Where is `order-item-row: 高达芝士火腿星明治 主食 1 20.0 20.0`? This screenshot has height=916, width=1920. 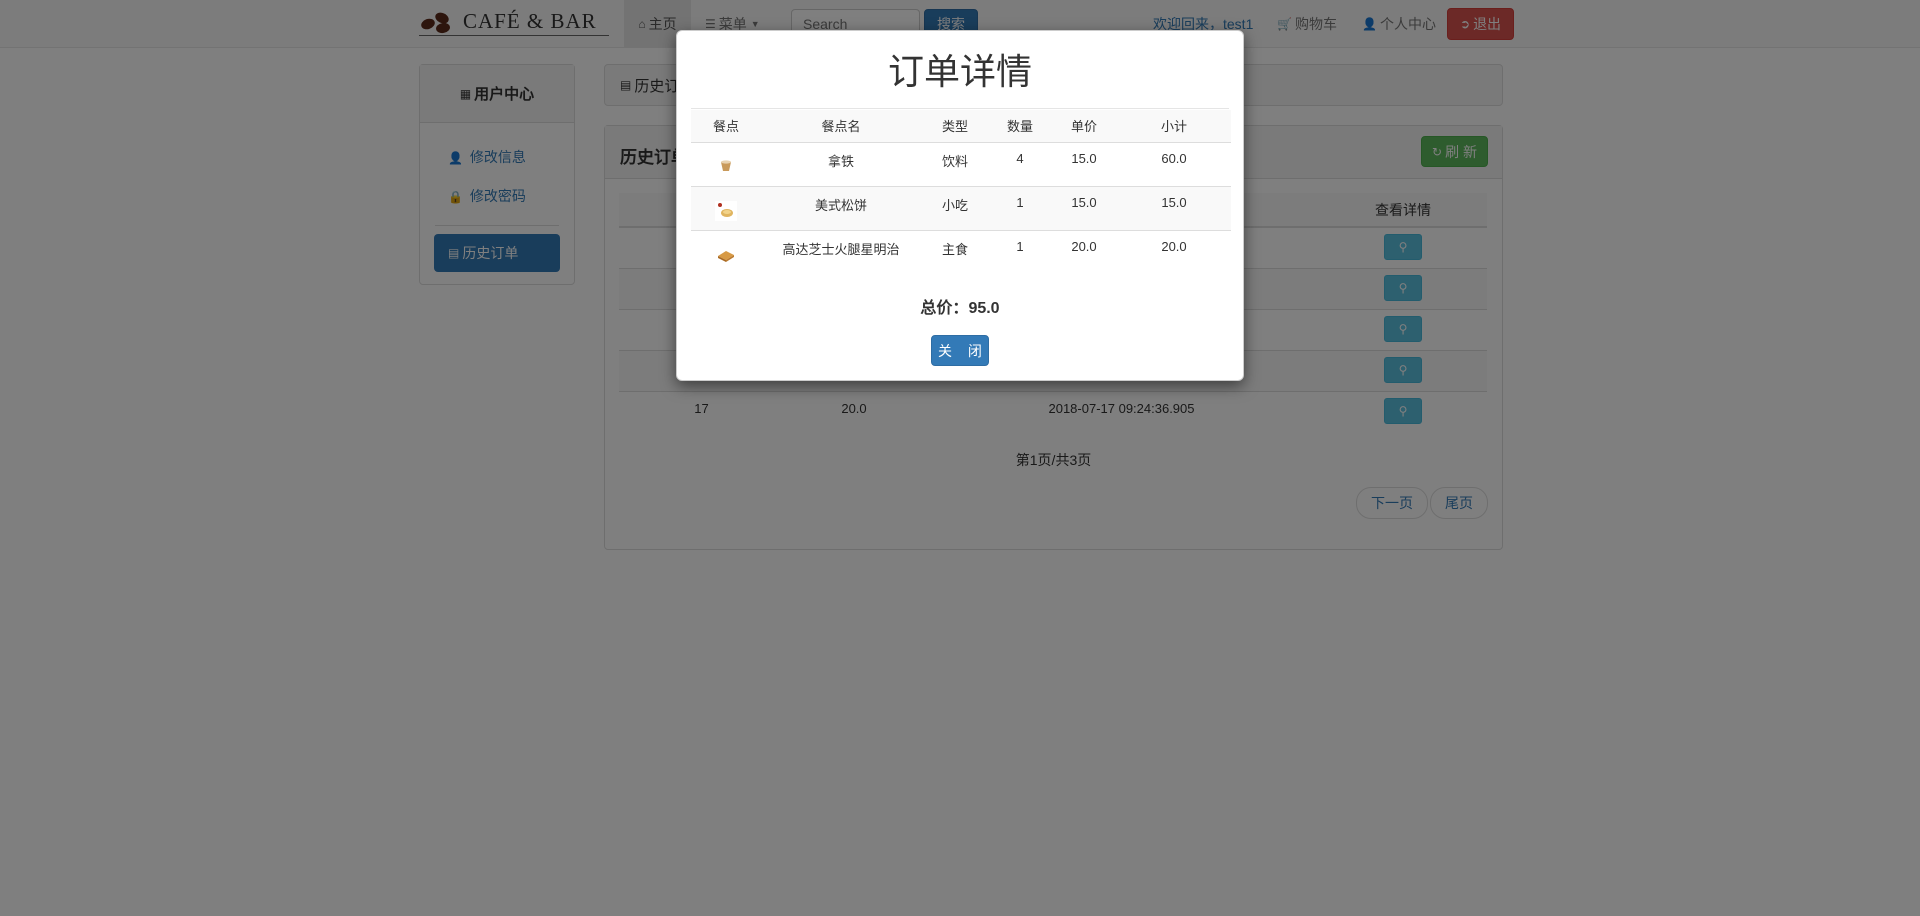 order-item-row: 高达芝士火腿星明治 主食 1 20.0 20.0 is located at coordinates (961, 251).